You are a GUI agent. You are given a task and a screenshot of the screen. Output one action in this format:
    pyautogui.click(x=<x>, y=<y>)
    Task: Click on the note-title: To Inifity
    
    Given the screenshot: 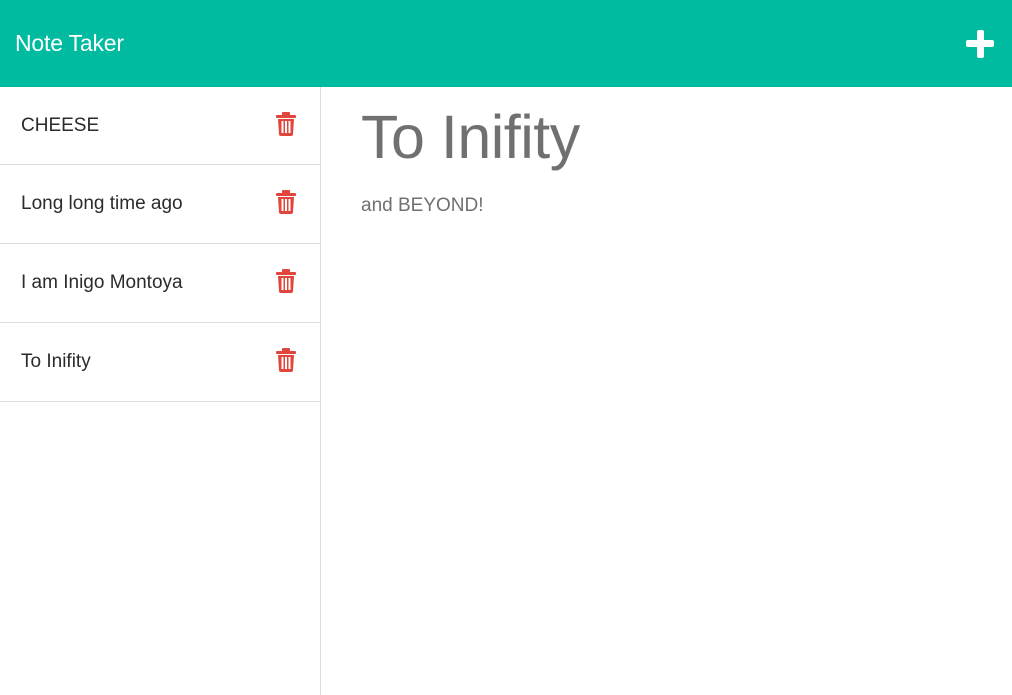 What is the action you would take?
    pyautogui.click(x=686, y=130)
    